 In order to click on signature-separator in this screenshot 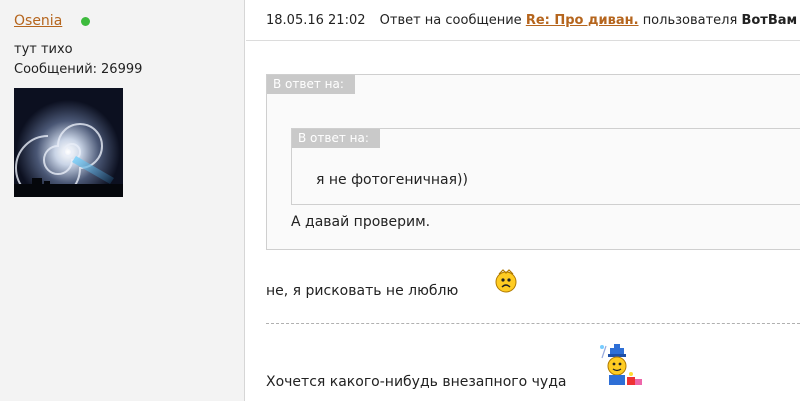, I will do `click(533, 323)`.